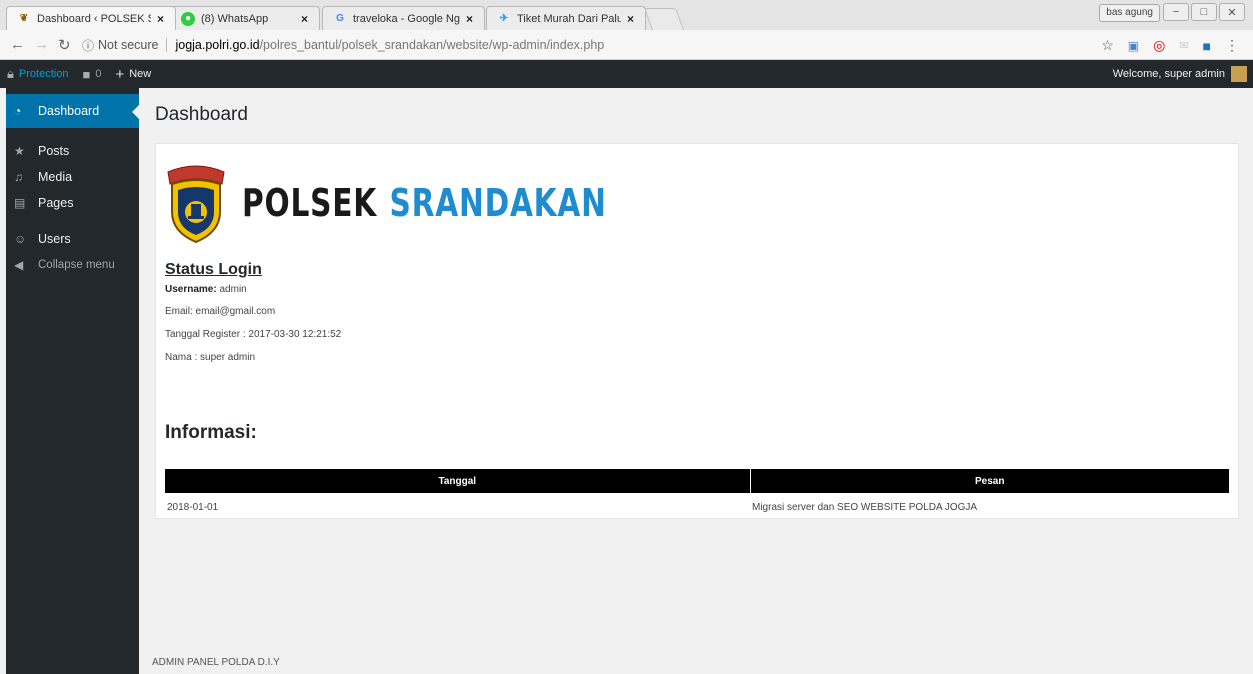 Image resolution: width=1253 pixels, height=674 pixels. I want to click on url-host: jogja.polri.go.id, so click(217, 45).